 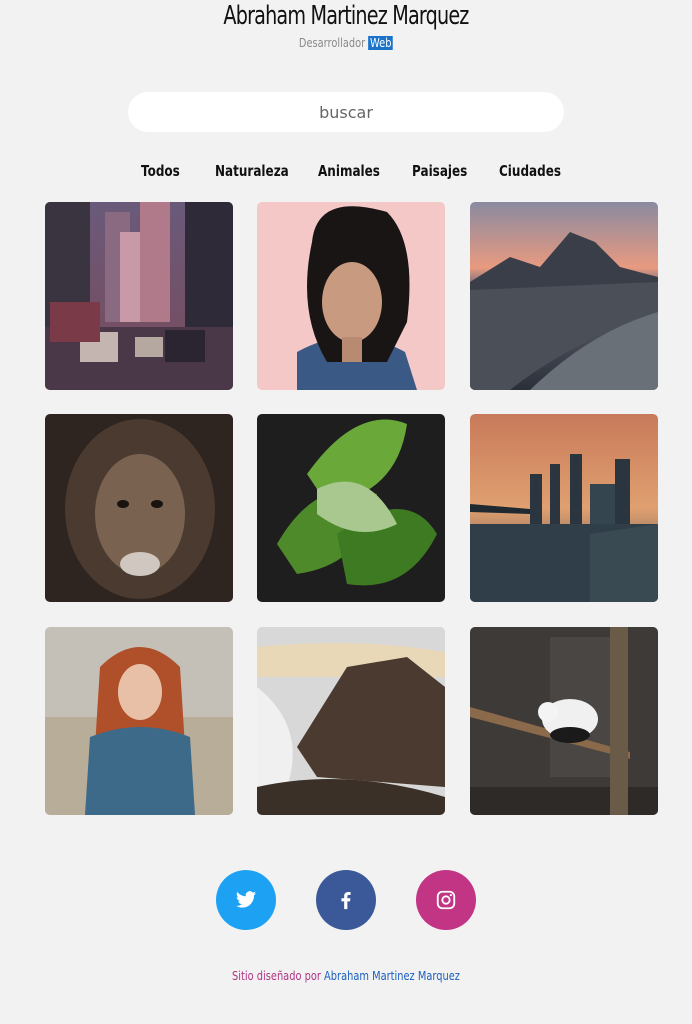 What do you see at coordinates (346, 16) in the screenshot?
I see `page-title: Abraham Martinez Marquez` at bounding box center [346, 16].